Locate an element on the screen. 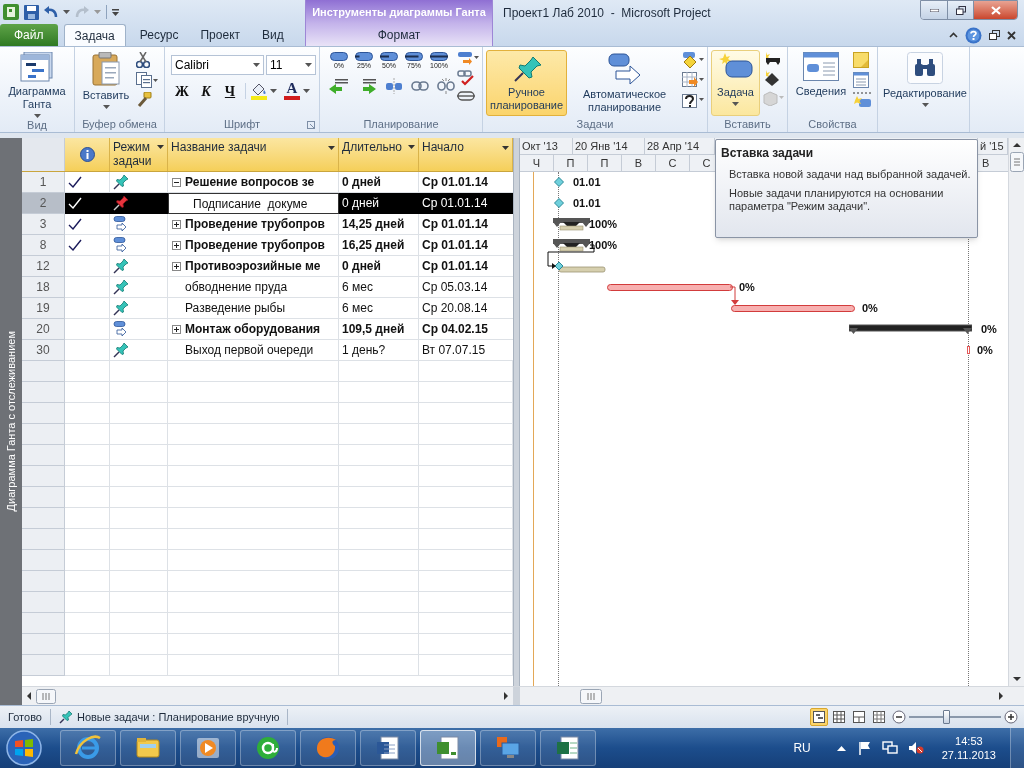  editing-button: Редактирование is located at coordinates (925, 78).